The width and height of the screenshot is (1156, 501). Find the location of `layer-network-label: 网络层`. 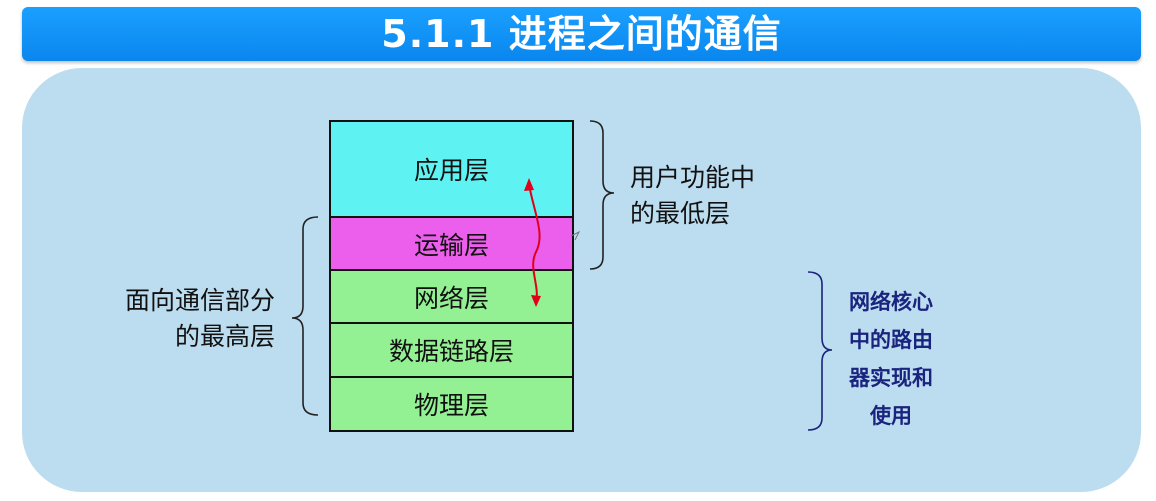

layer-network-label: 网络层 is located at coordinates (451, 298).